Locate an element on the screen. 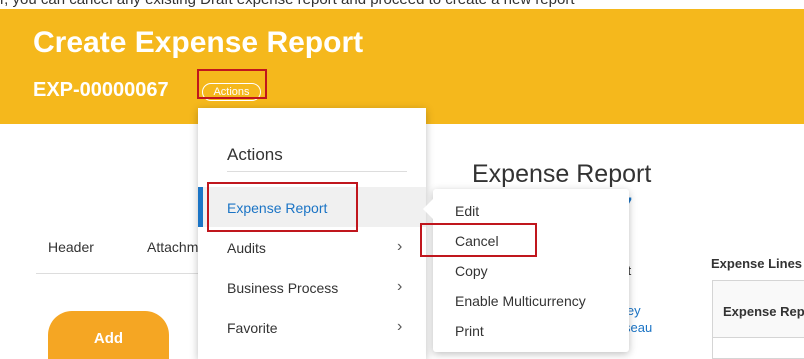 This screenshot has height=359, width=804. tab-header: Header is located at coordinates (71, 247).